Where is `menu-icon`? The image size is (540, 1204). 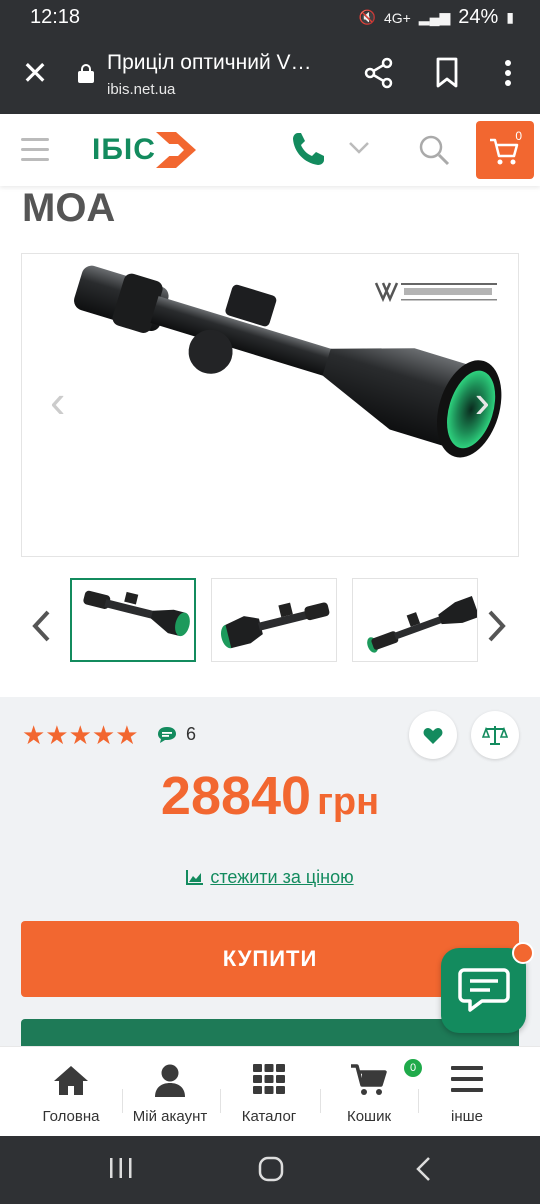
menu-icon is located at coordinates (467, 1079).